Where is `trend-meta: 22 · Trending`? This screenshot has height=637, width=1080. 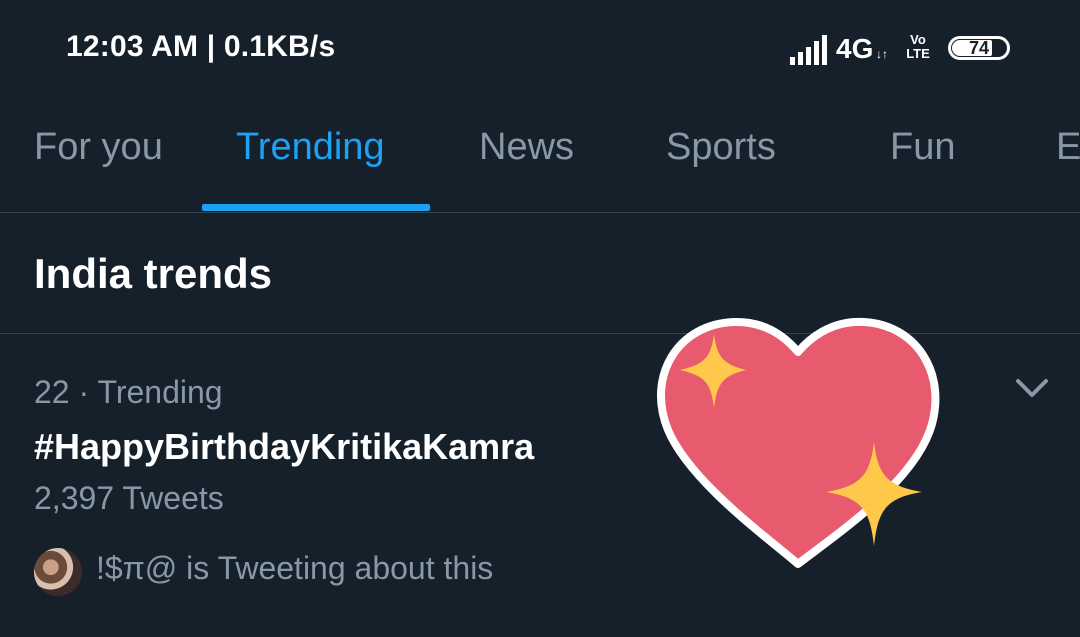 trend-meta: 22 · Trending is located at coordinates (128, 392).